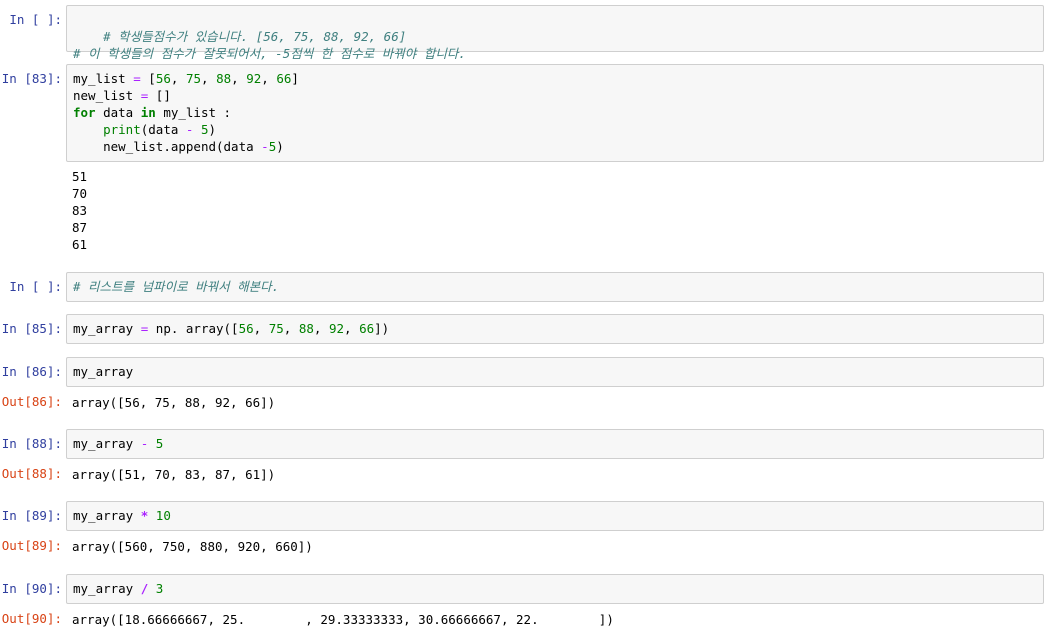 The image size is (1050, 640). What do you see at coordinates (555, 444) in the screenshot?
I see `code-cell: my_array - 5` at bounding box center [555, 444].